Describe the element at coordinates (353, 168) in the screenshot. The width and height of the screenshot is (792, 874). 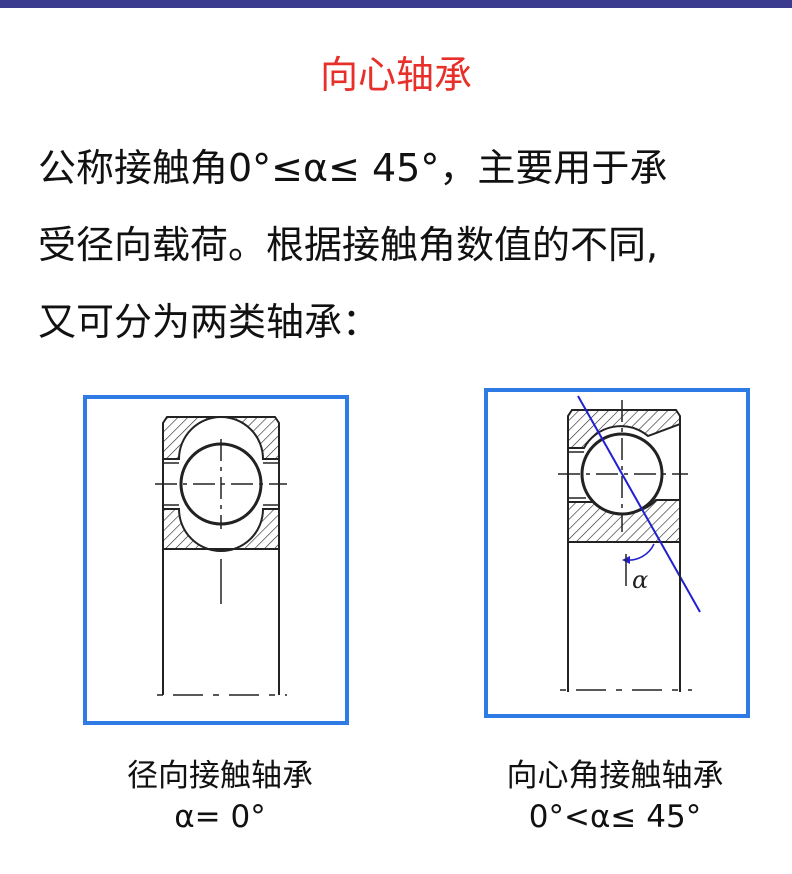
I see `body-line-1: 公称接触角0°≤α≤ 45°，主要用于承` at that location.